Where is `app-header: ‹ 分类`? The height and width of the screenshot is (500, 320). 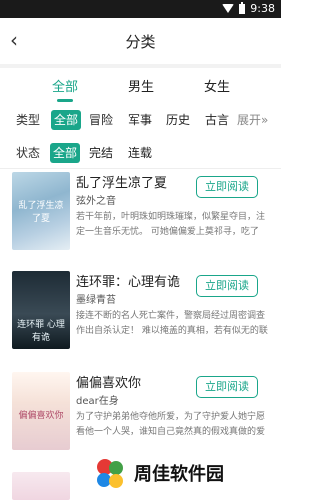
app-header: ‹ 分类 is located at coordinates (140, 41).